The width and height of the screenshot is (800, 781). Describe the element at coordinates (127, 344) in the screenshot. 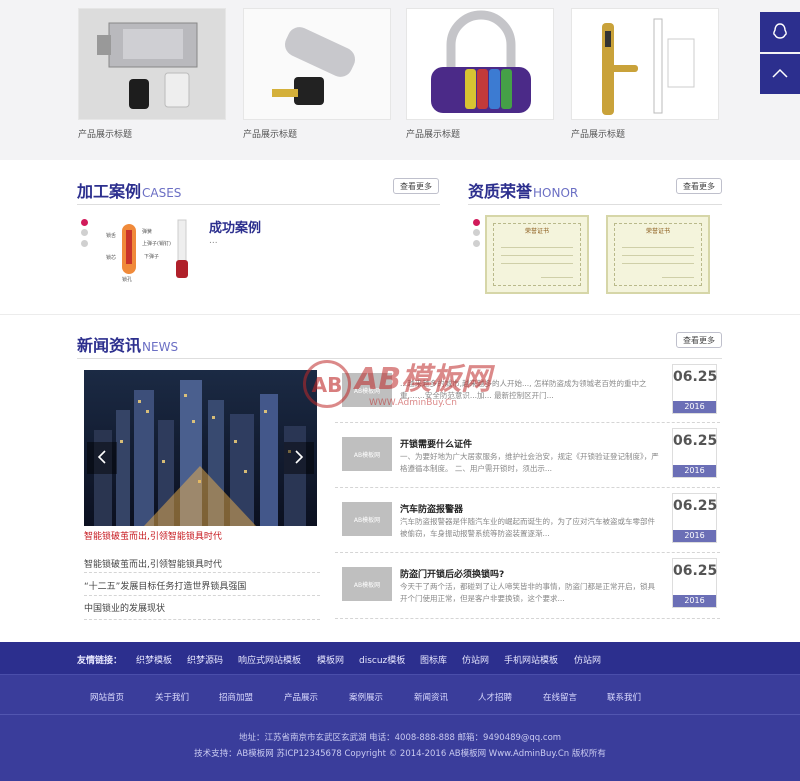

I see `news-section-title: 新闻资讯NEWS` at that location.